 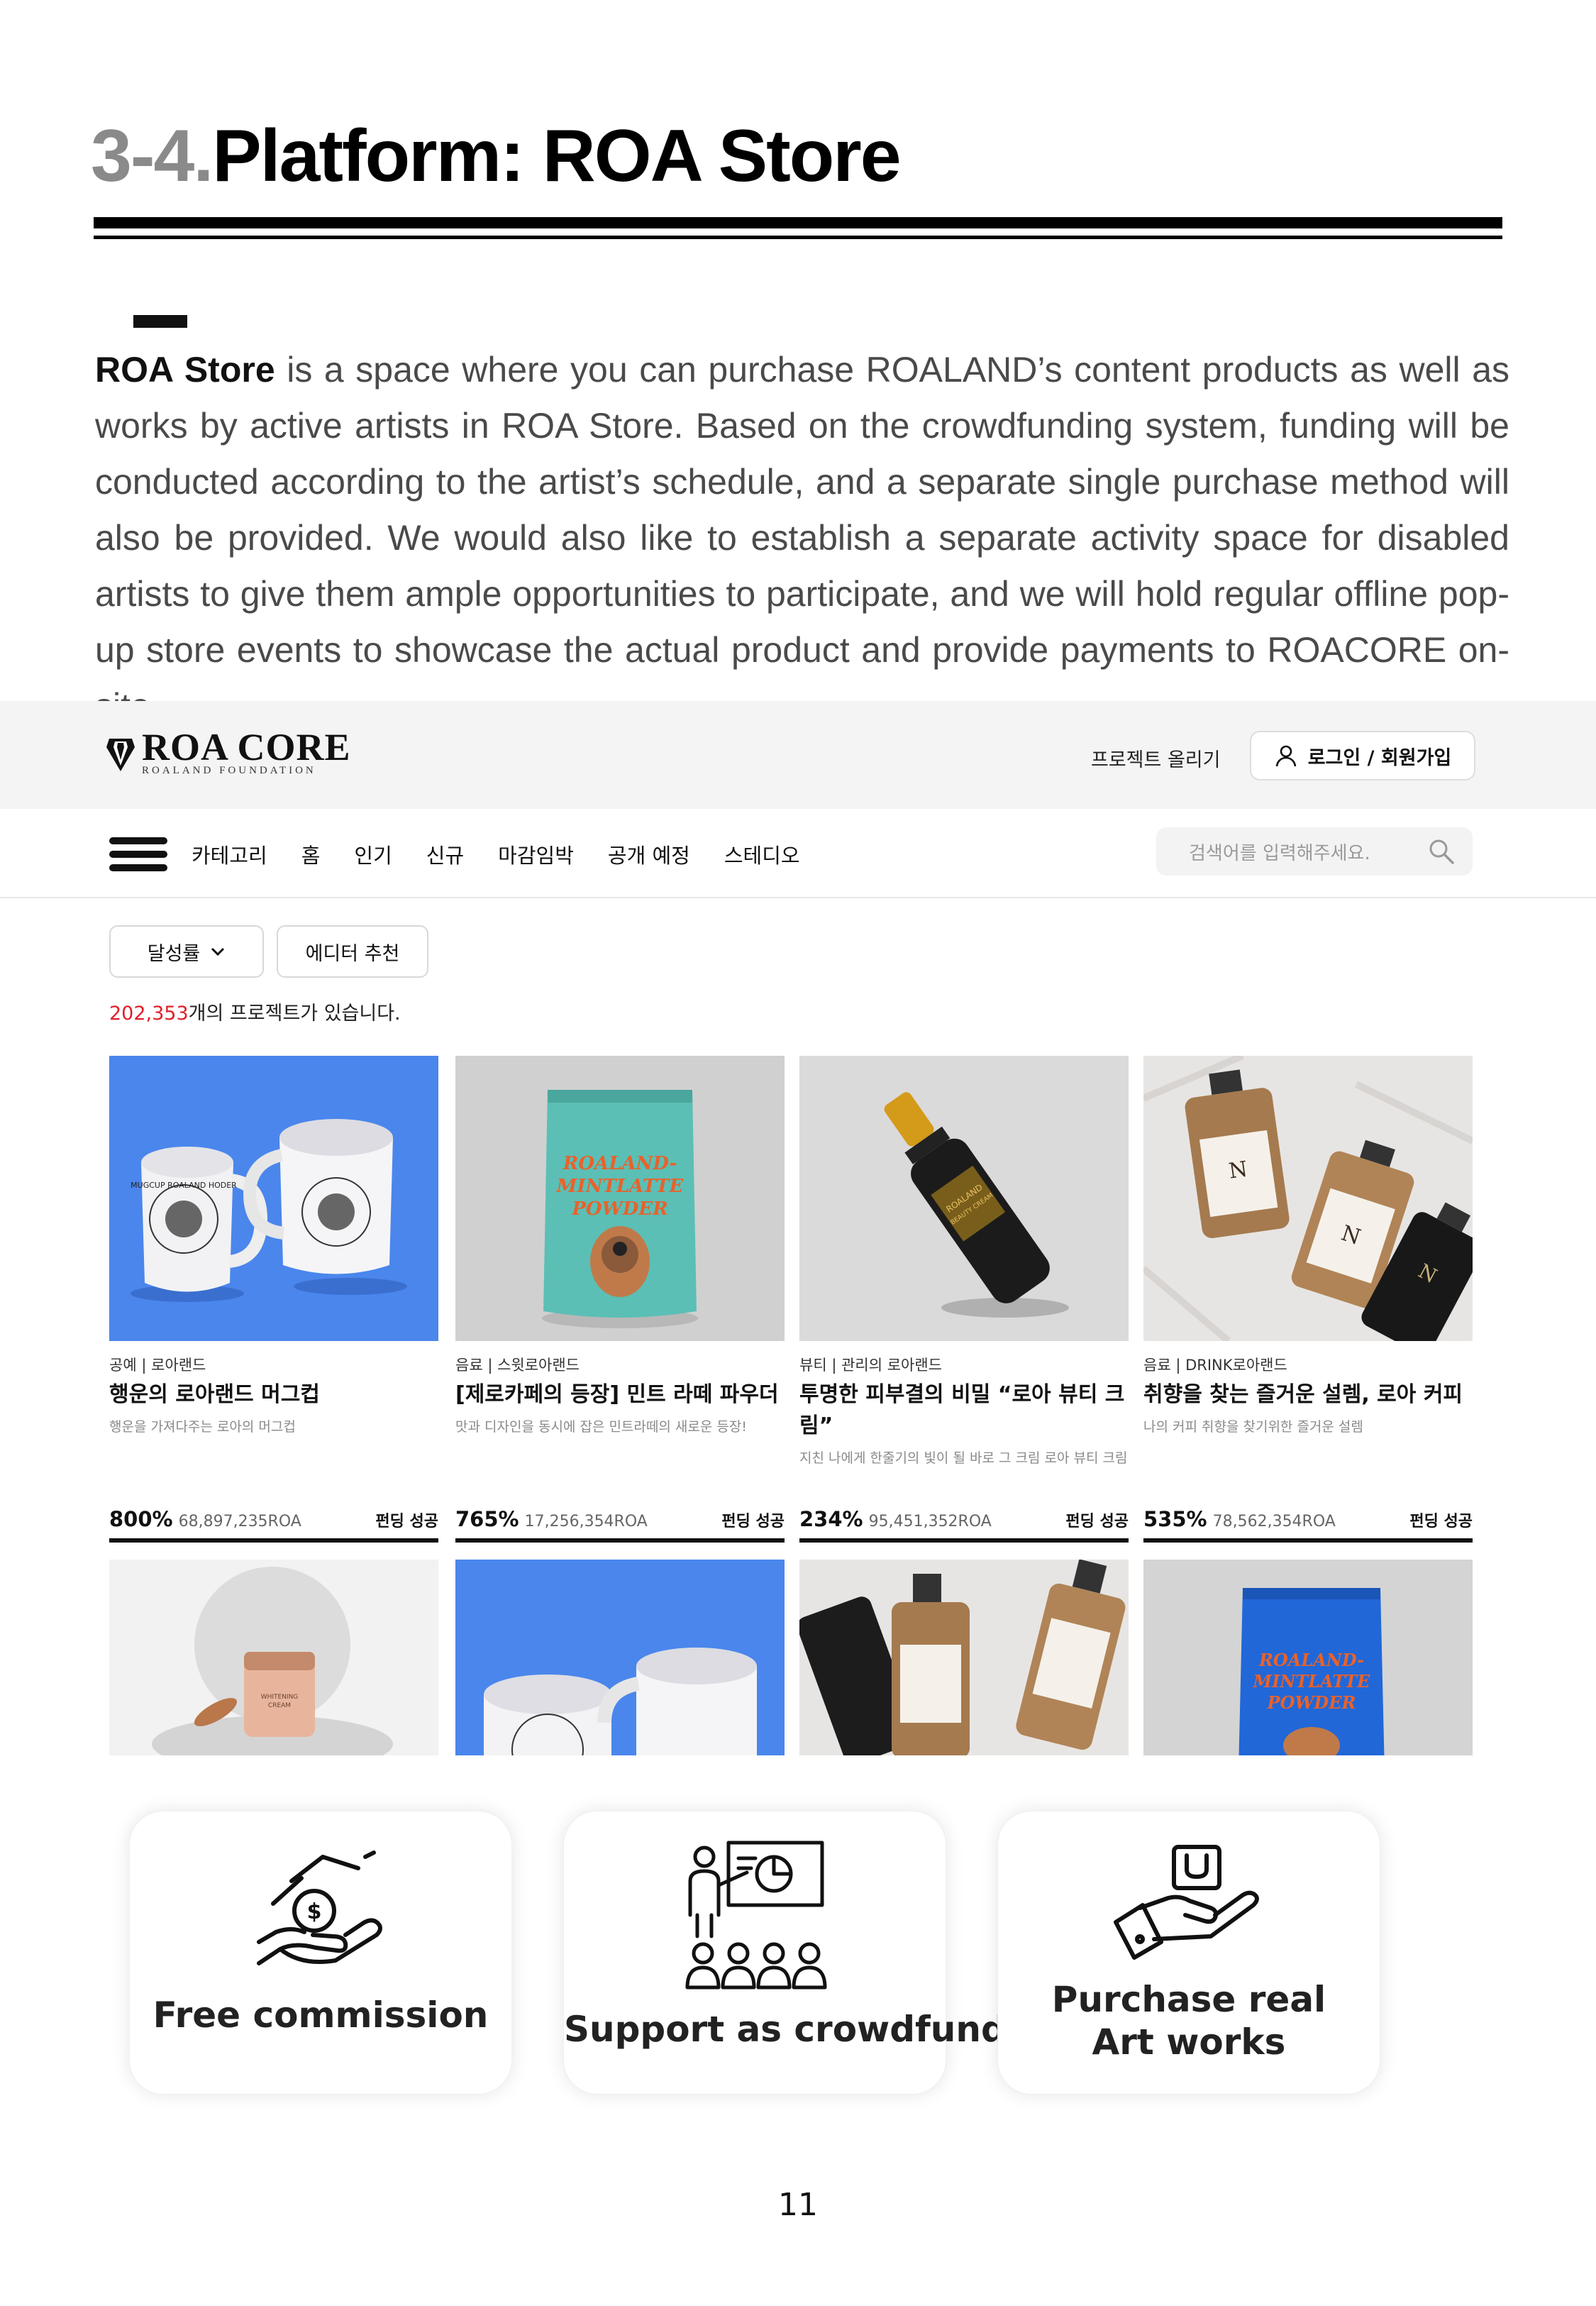 I want to click on editor-pick-button: 에디터 추천, so click(x=352, y=952).